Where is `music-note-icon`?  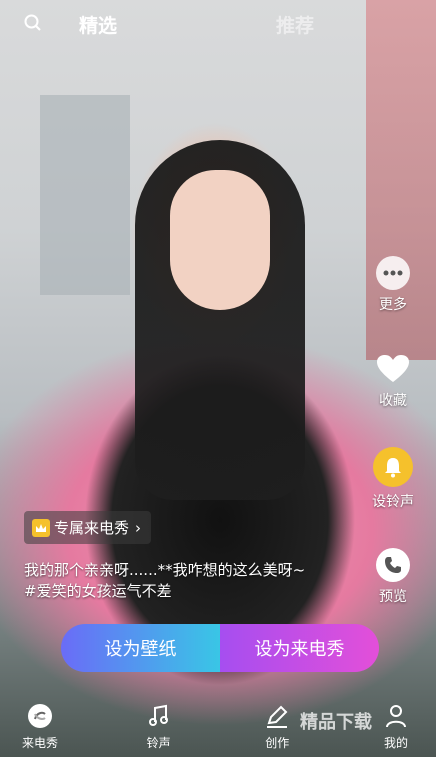
music-note-icon is located at coordinates (158, 715).